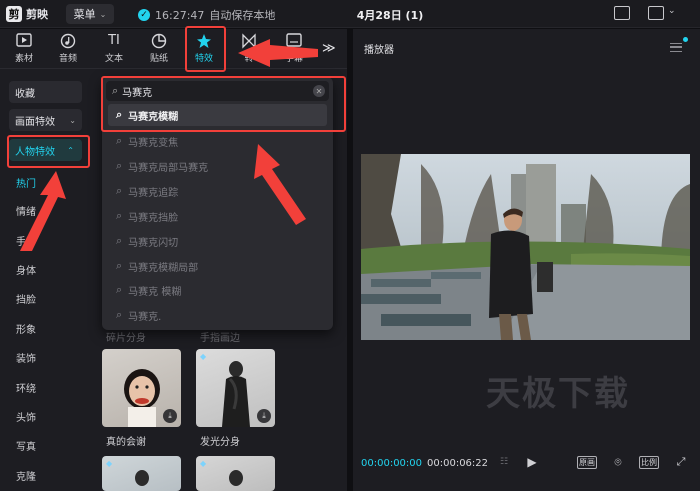 Image resolution: width=700 pixels, height=491 pixels. What do you see at coordinates (532, 462) in the screenshot?
I see `play-icon: ▶` at bounding box center [532, 462].